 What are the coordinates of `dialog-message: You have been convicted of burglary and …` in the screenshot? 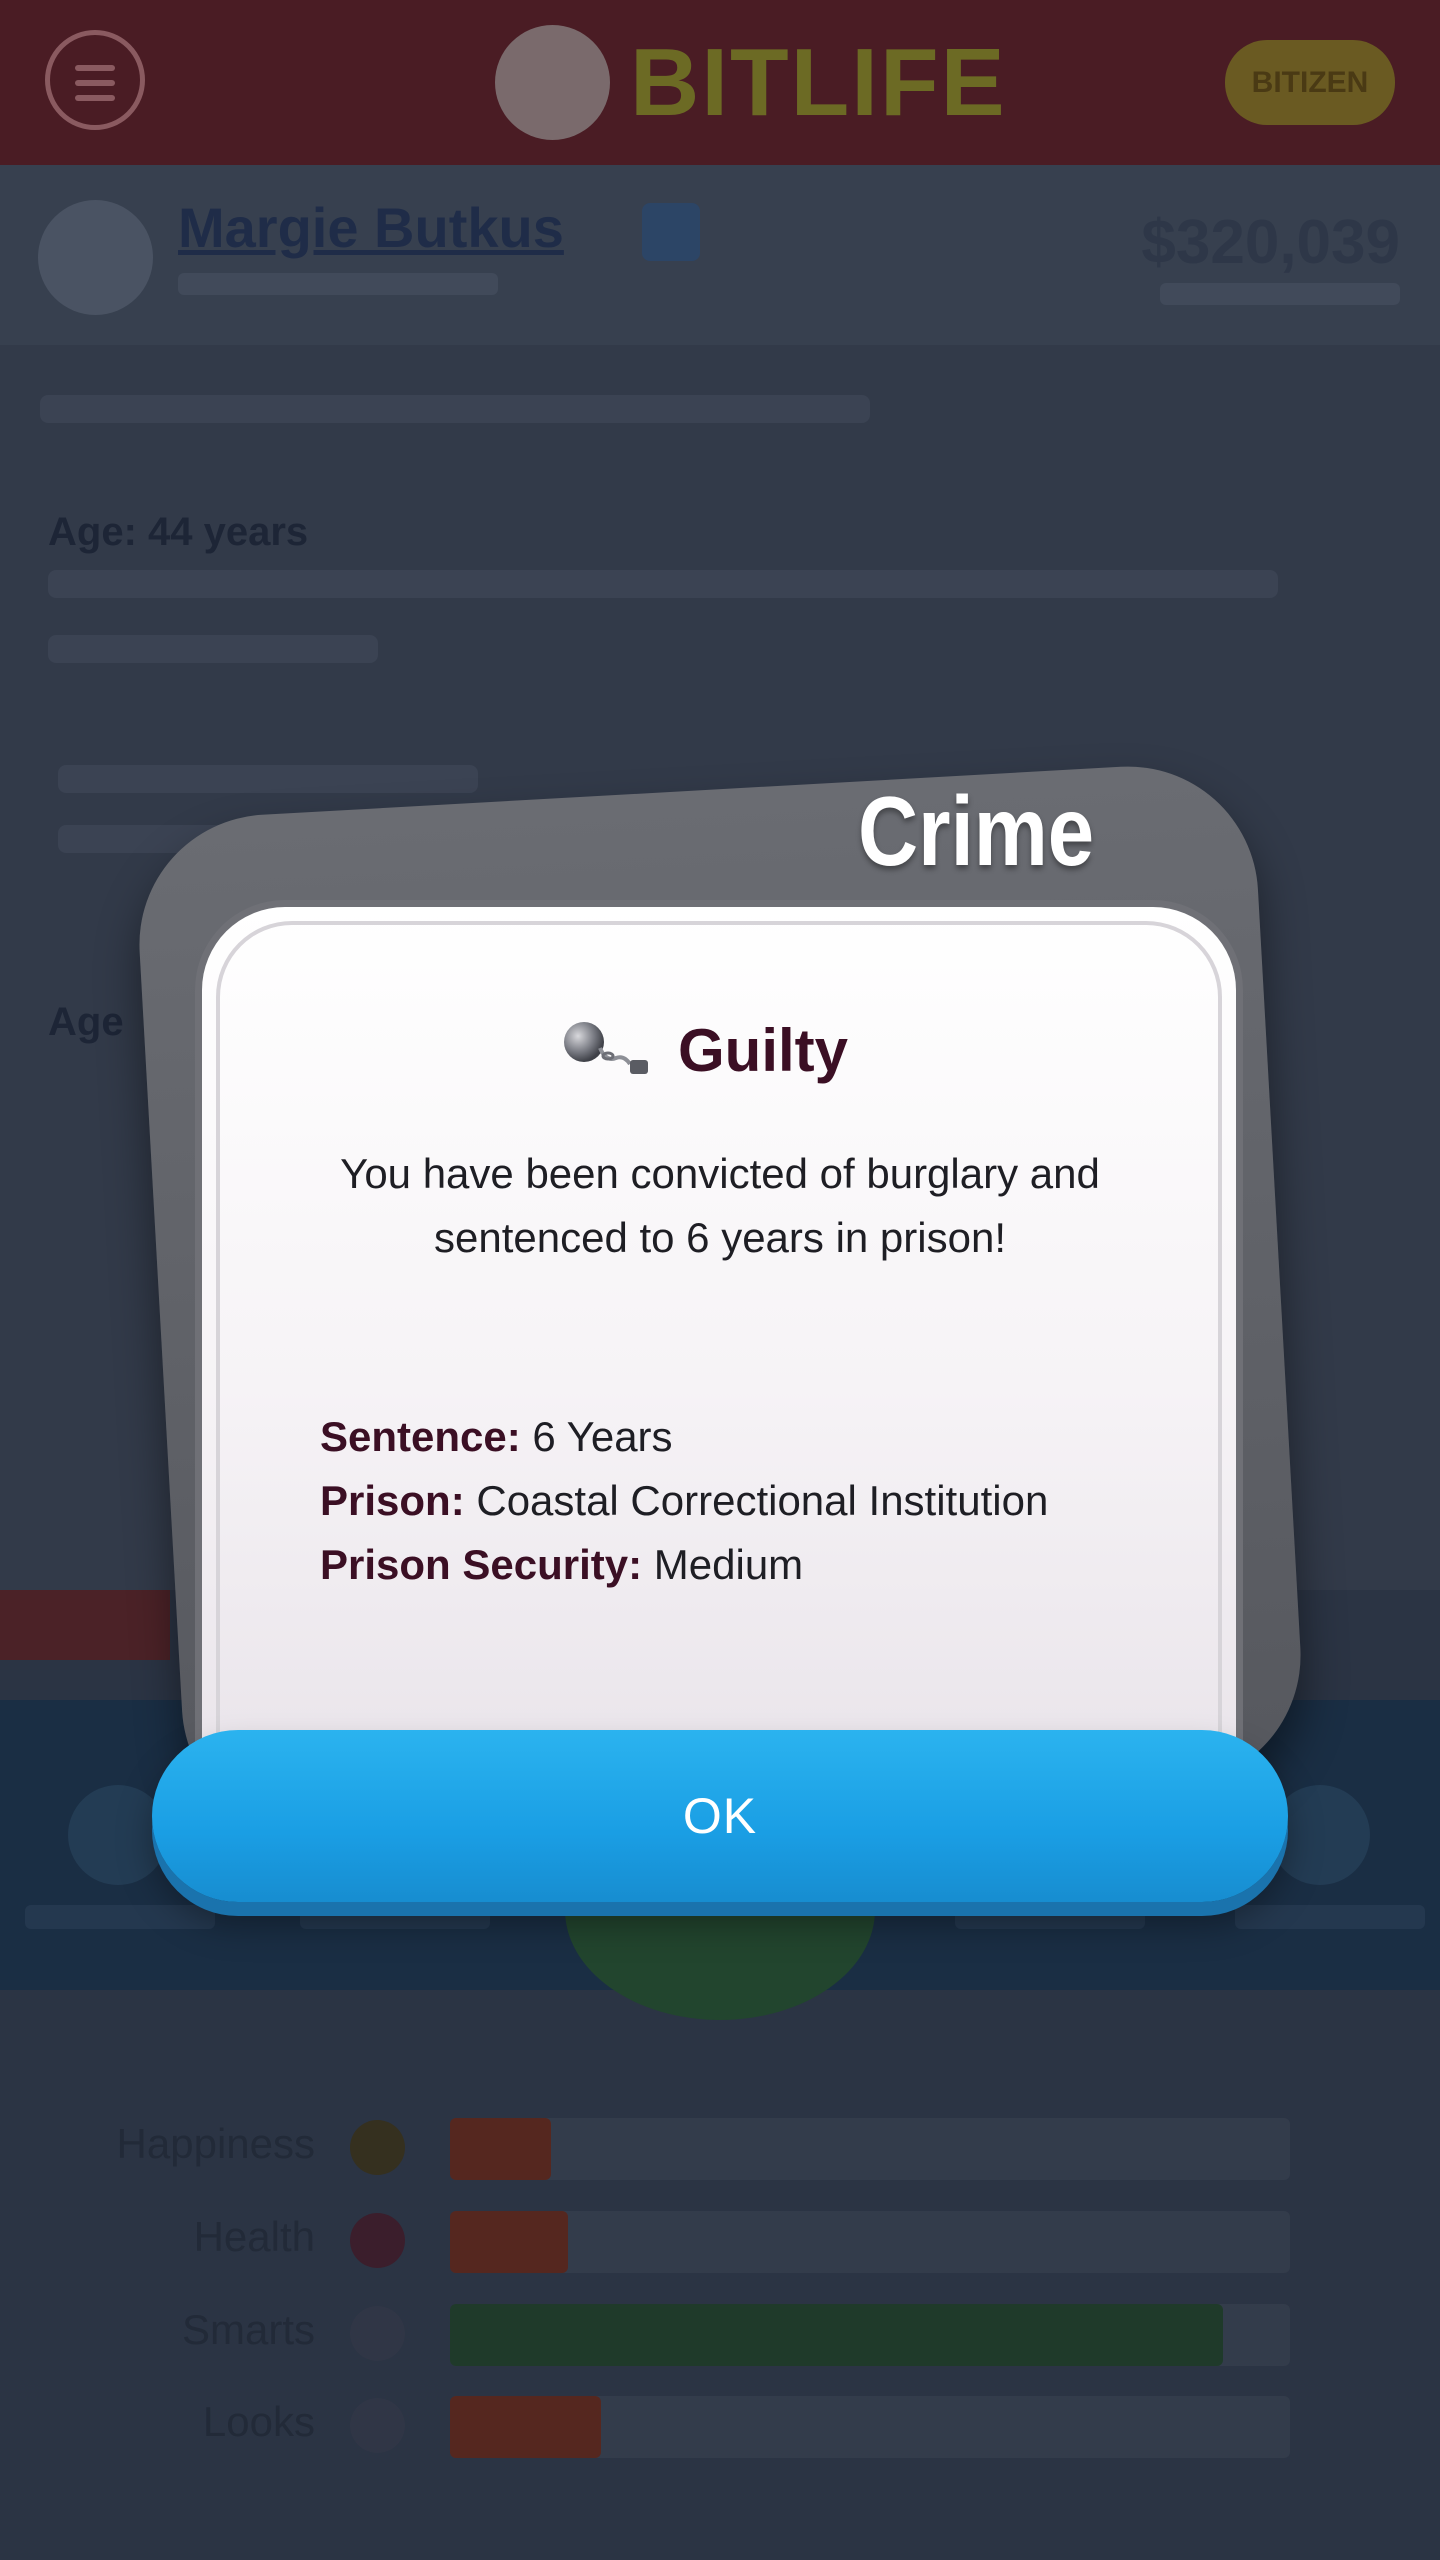 It's located at (720, 1205).